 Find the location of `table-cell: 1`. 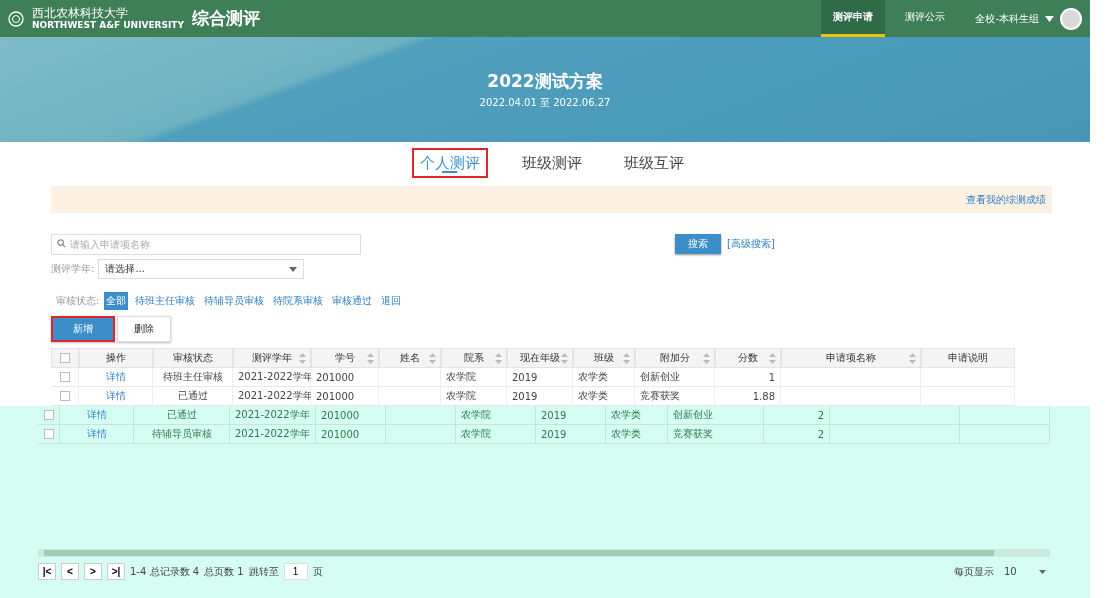

table-cell: 1 is located at coordinates (748, 377).